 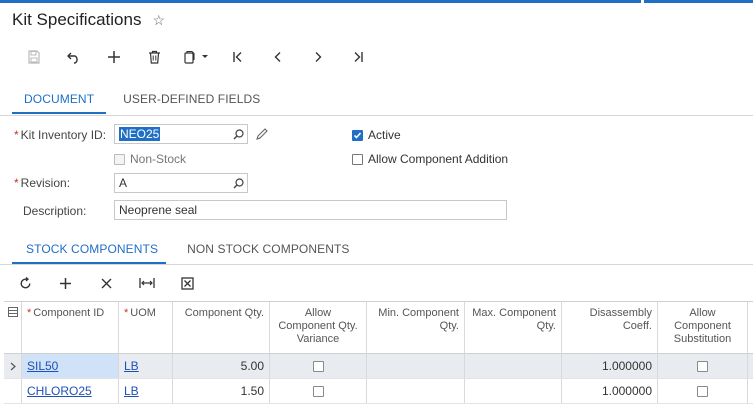 What do you see at coordinates (70, 366) in the screenshot?
I see `component-id-cell: SIL50` at bounding box center [70, 366].